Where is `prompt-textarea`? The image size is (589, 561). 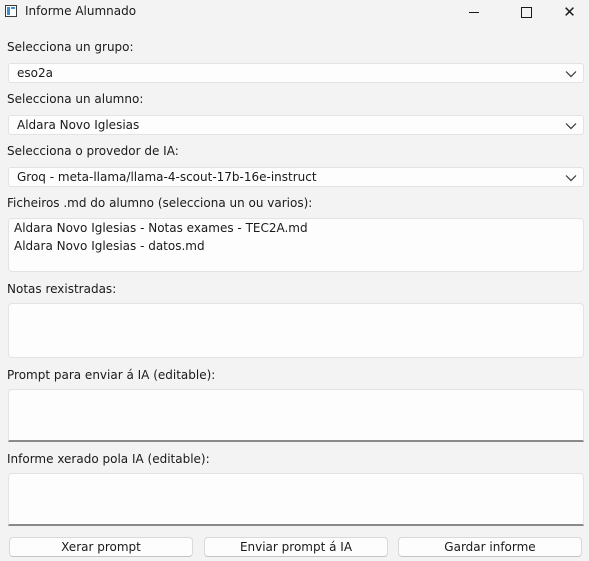 prompt-textarea is located at coordinates (296, 415).